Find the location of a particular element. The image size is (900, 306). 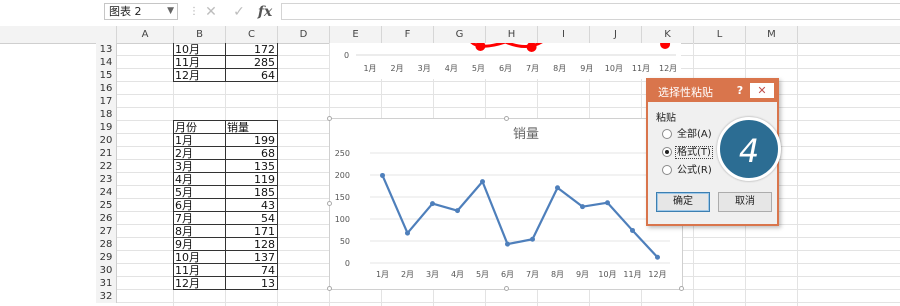

row-header-27: 27 is located at coordinates (106, 231).